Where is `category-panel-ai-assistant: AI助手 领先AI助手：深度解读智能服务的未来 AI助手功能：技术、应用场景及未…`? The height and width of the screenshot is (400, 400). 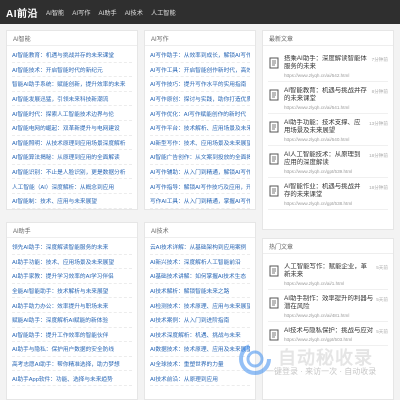 category-panel-ai-assistant: AI助手 领先AI助手：深度解读智能服务的未来 AI助手功能：技术、应用场景及未… is located at coordinates (72, 311).